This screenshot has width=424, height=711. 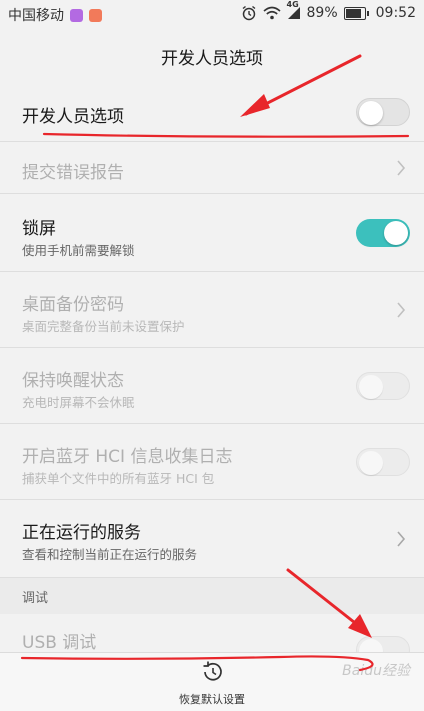 What do you see at coordinates (73, 173) in the screenshot?
I see `setting-label: 提交错误报告` at bounding box center [73, 173].